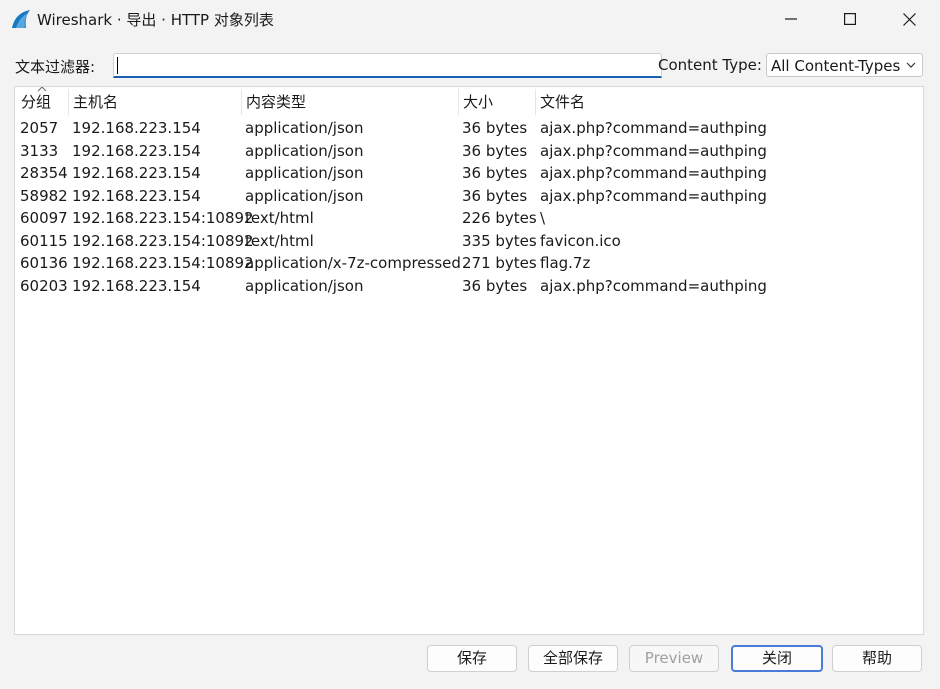 The width and height of the screenshot is (940, 689). Describe the element at coordinates (499, 240) in the screenshot. I see `cell-size: 335 bytes` at that location.